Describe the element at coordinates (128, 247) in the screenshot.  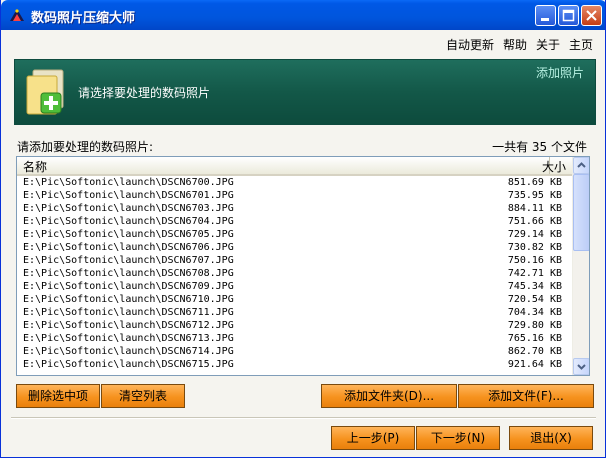
I see `file-path: E:\Pic\Softonic\launch\DSCN6706.JPG` at that location.